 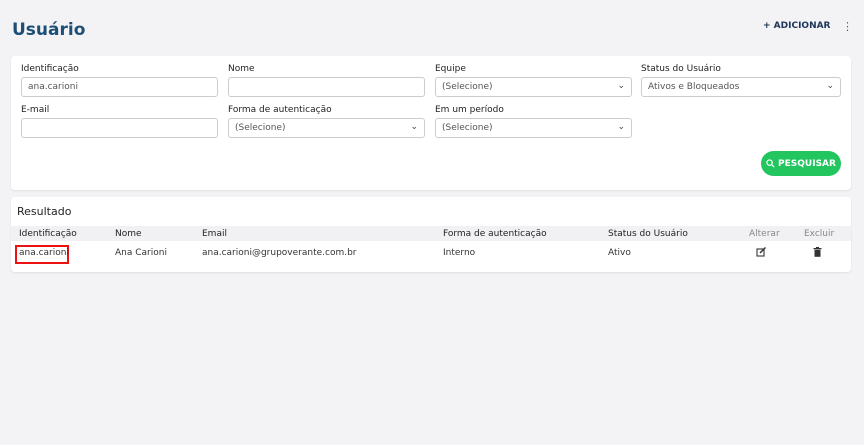 What do you see at coordinates (119, 128) in the screenshot?
I see `email-input` at bounding box center [119, 128].